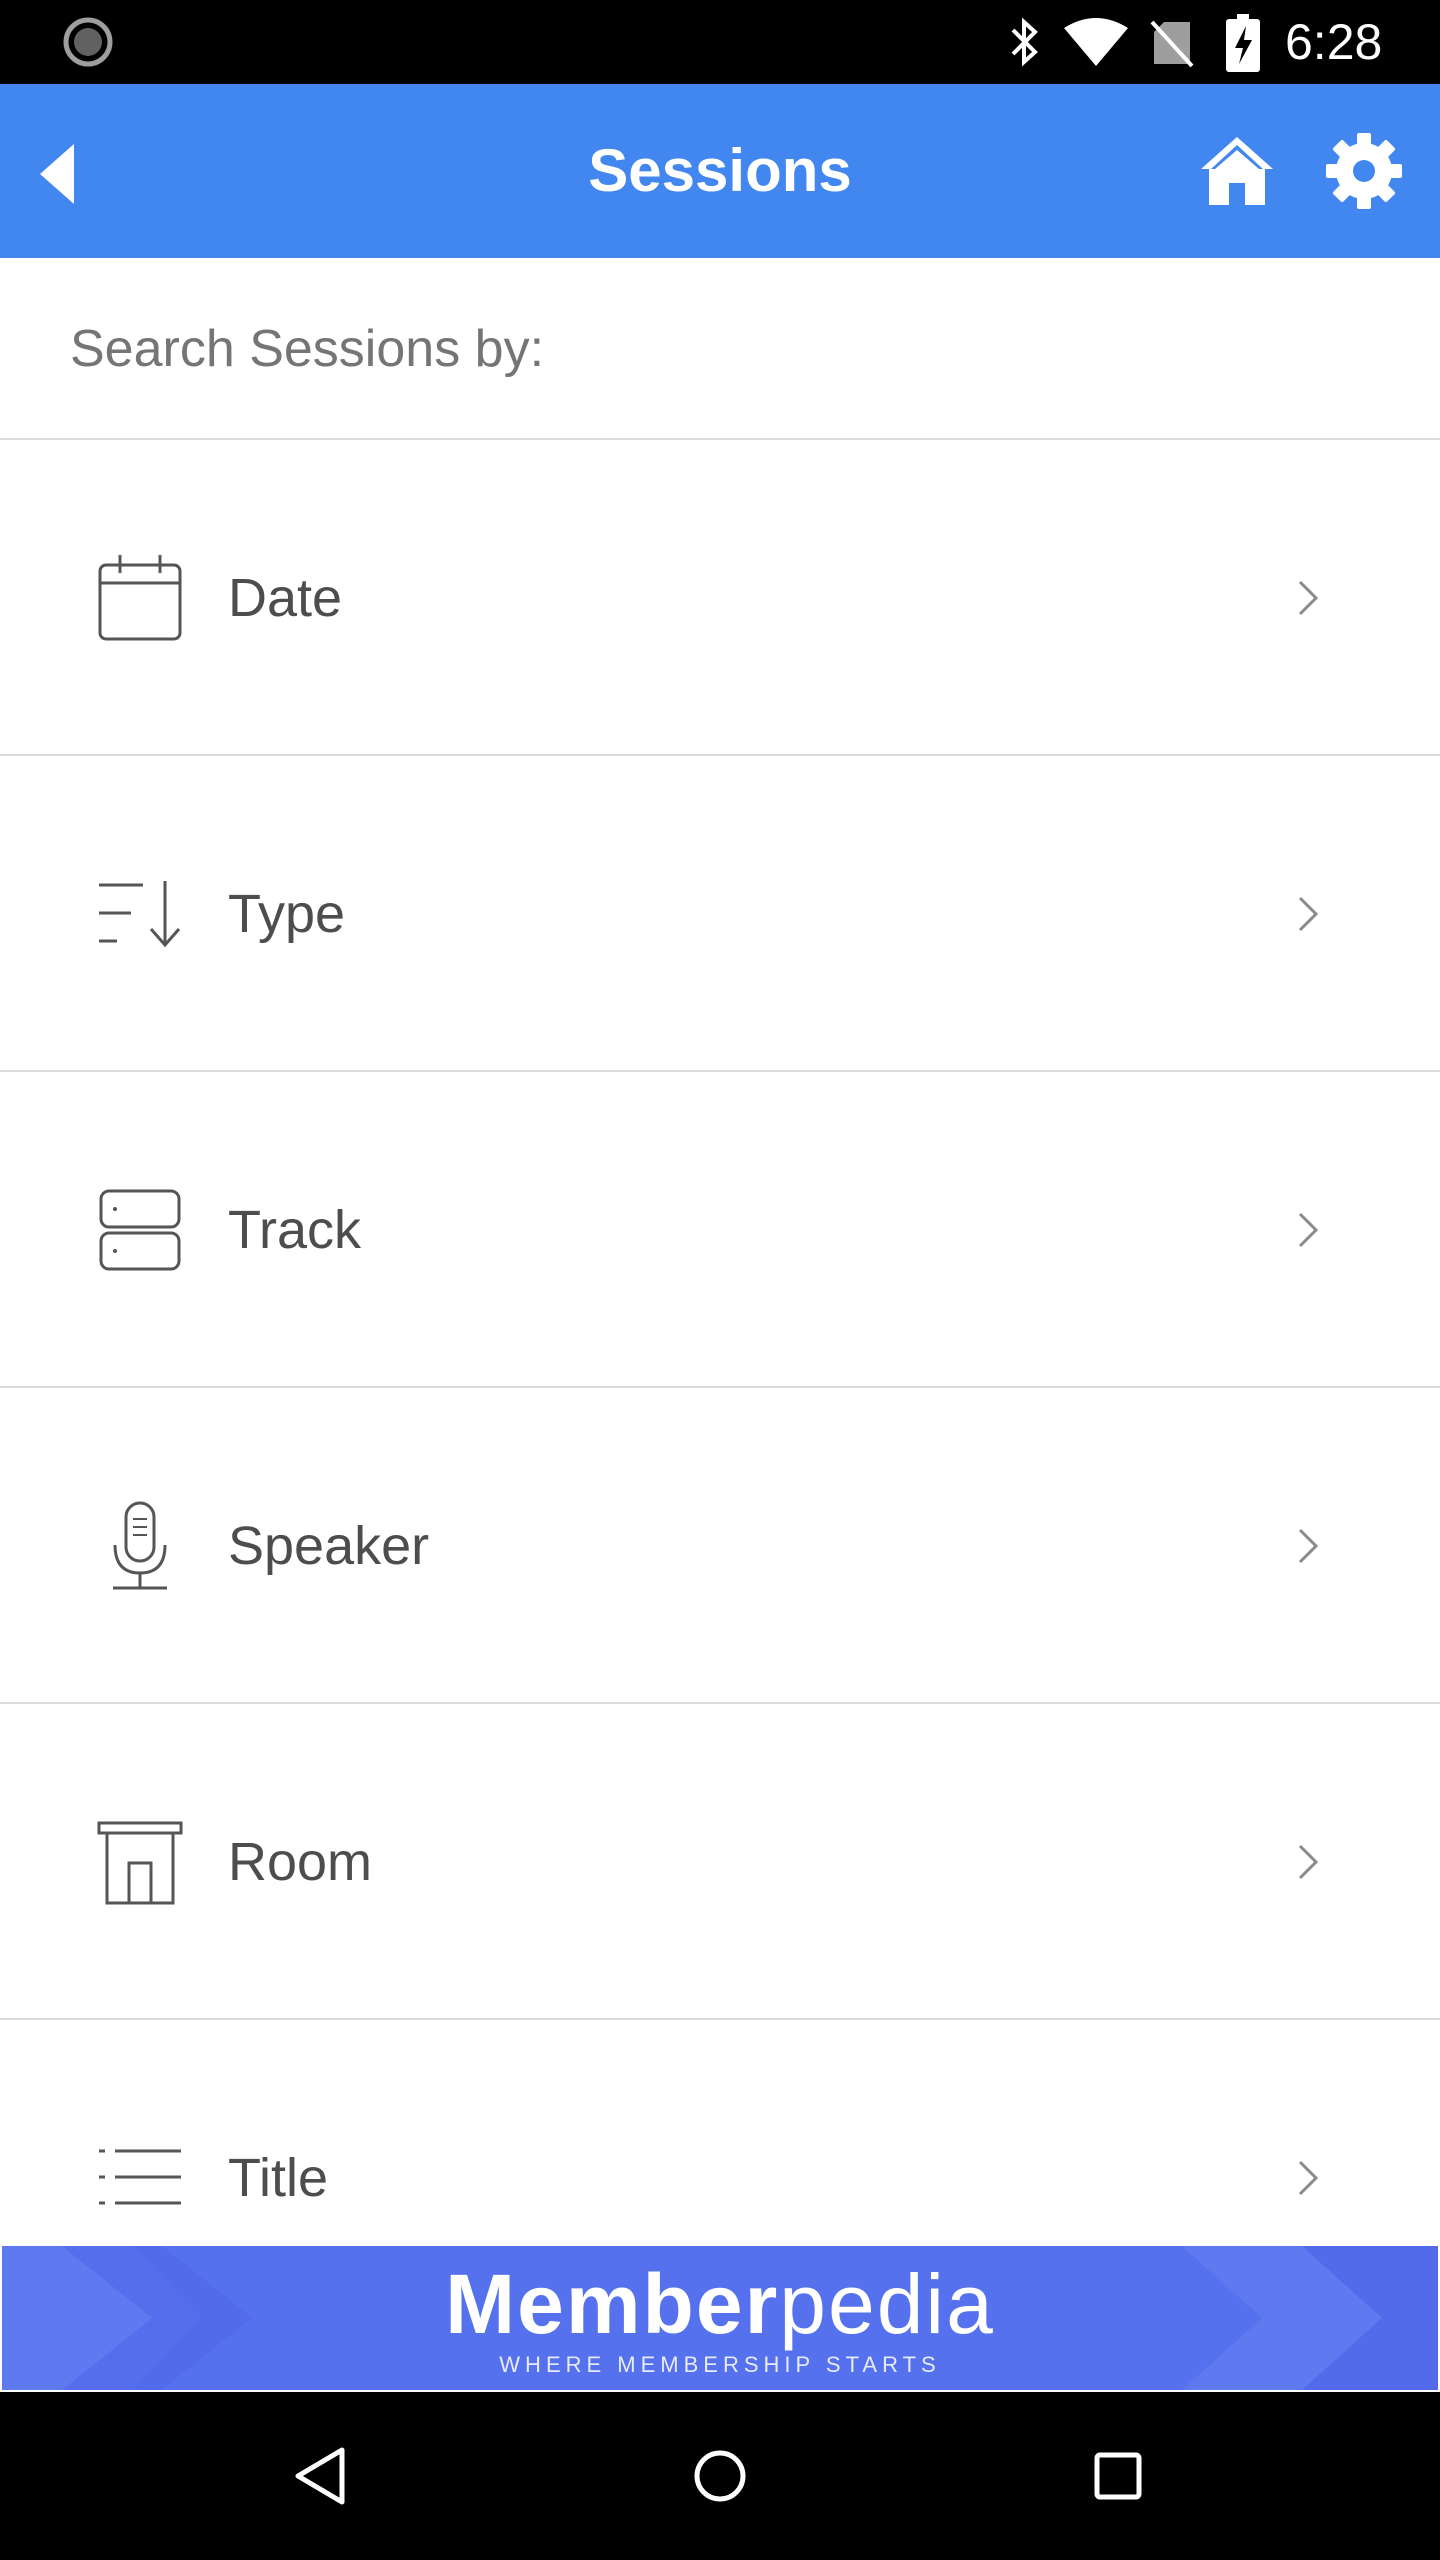 The width and height of the screenshot is (1440, 2560). What do you see at coordinates (887, 2304) in the screenshot?
I see `ad-brand-light: pedia` at bounding box center [887, 2304].